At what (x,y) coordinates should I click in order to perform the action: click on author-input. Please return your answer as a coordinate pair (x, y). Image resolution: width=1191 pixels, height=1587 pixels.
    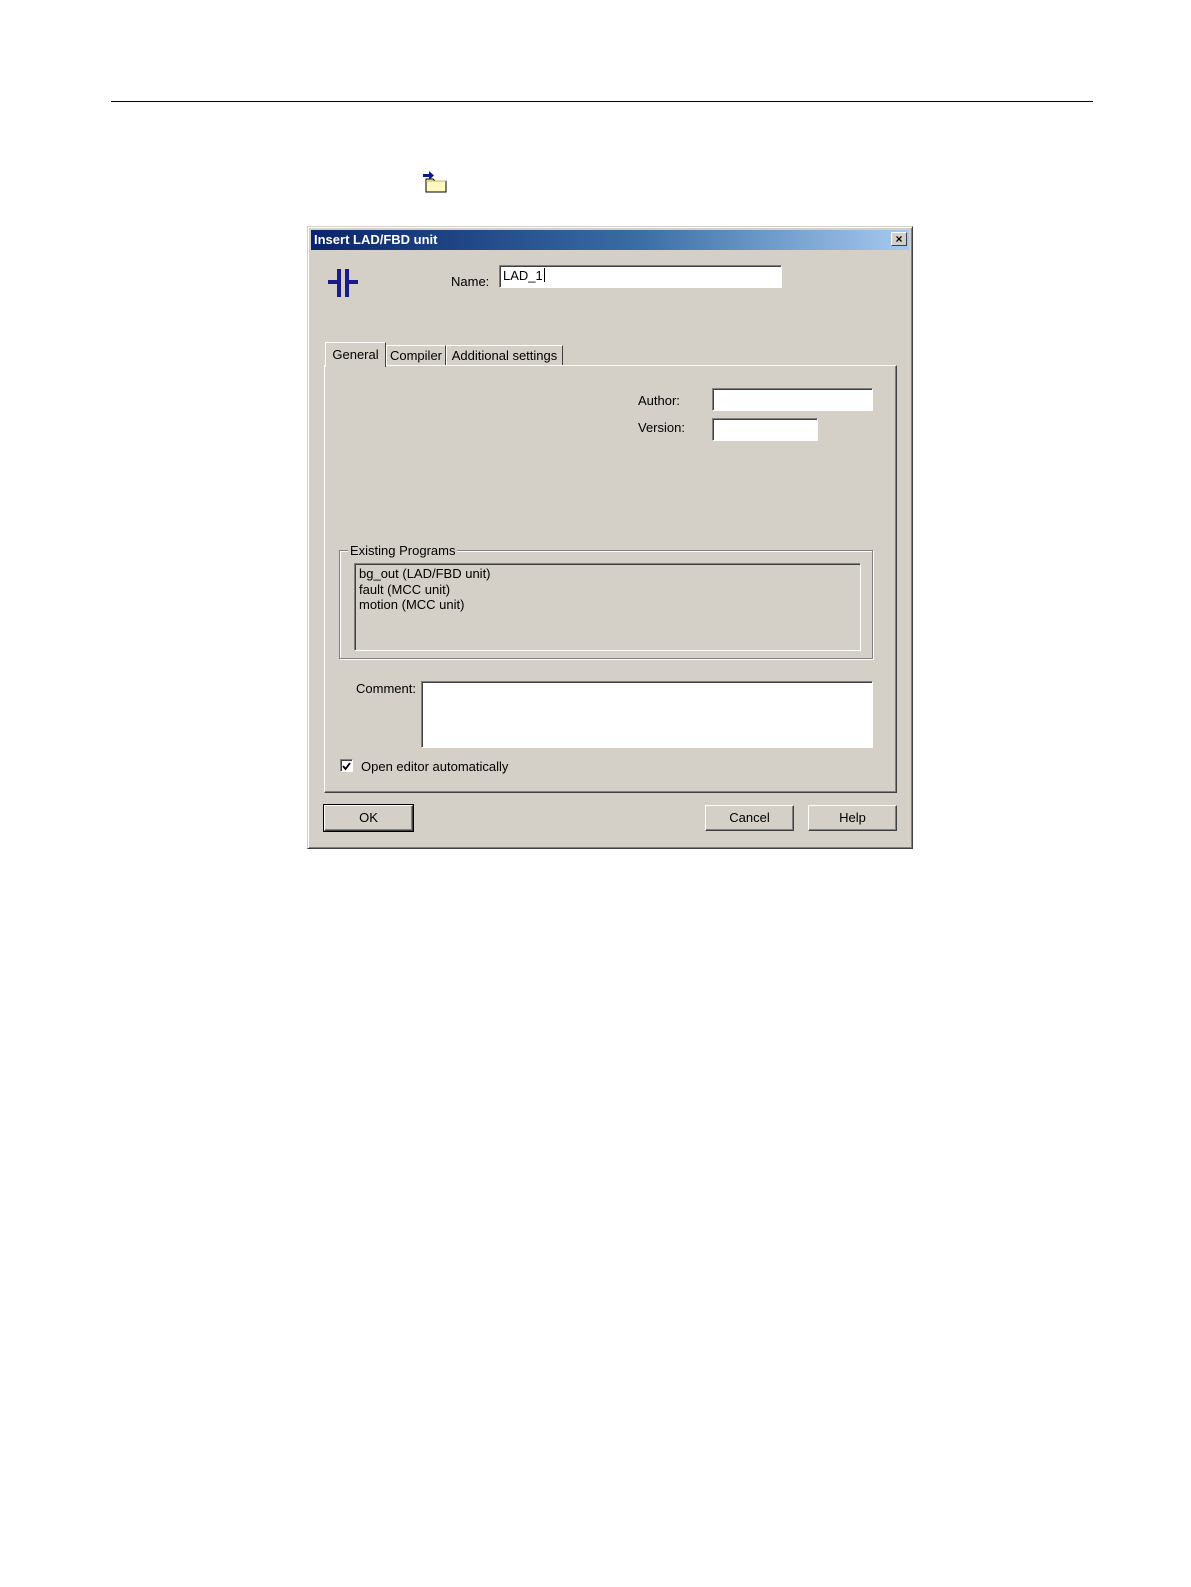
    Looking at the image, I should click on (792, 399).